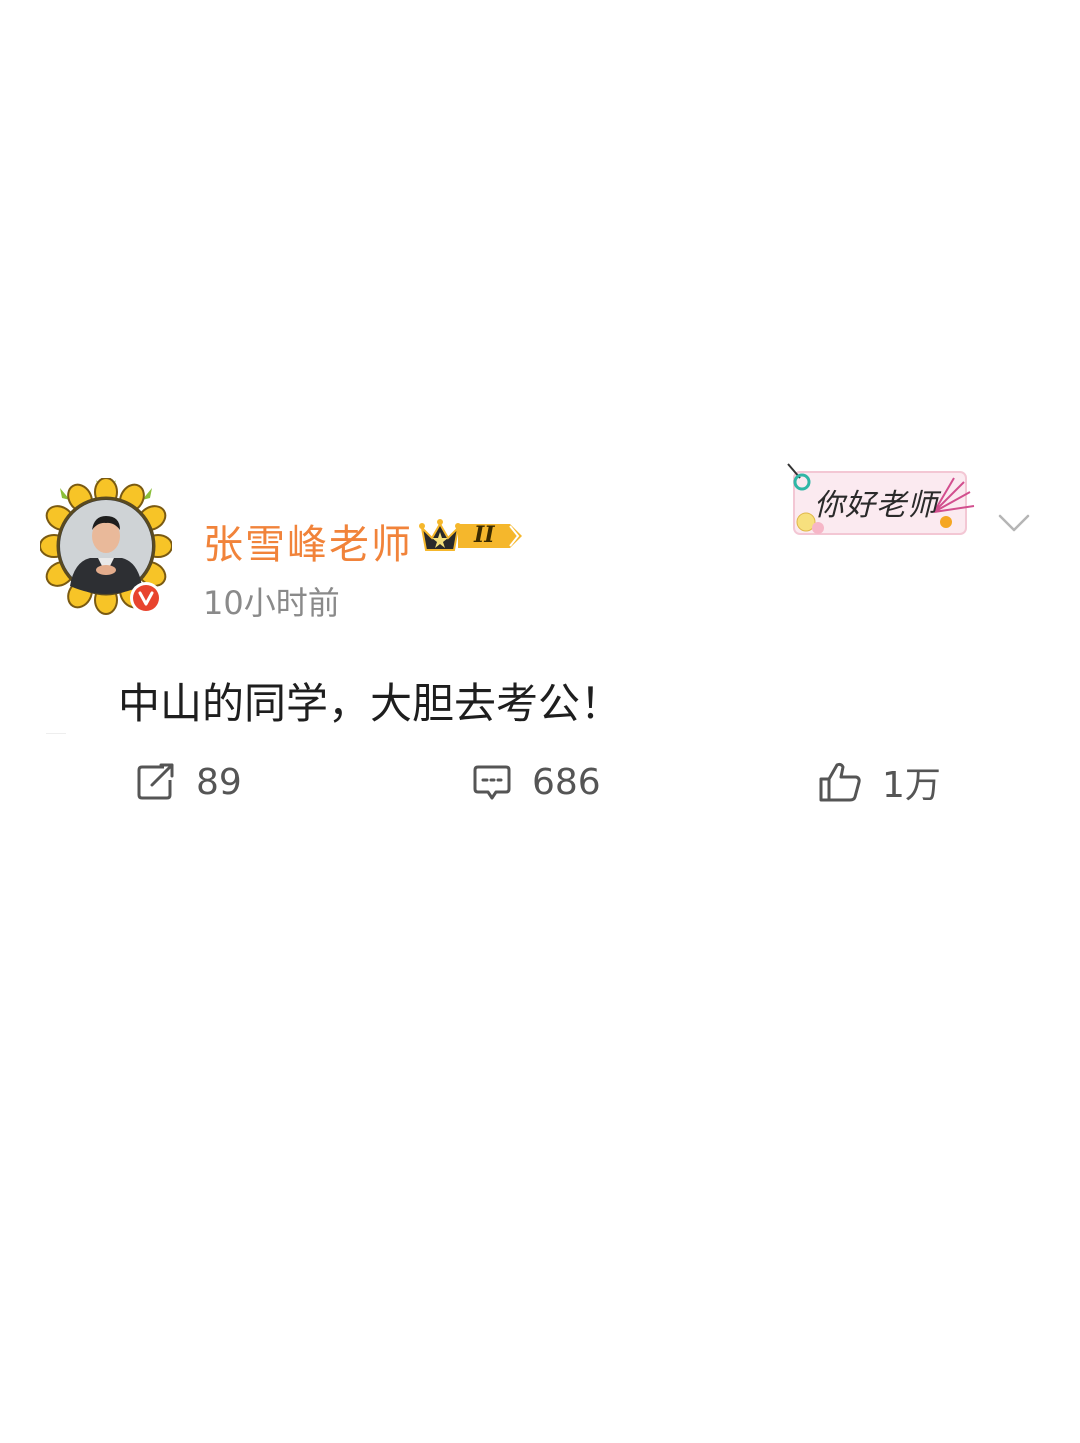  What do you see at coordinates (56, 733) in the screenshot?
I see `divider` at bounding box center [56, 733].